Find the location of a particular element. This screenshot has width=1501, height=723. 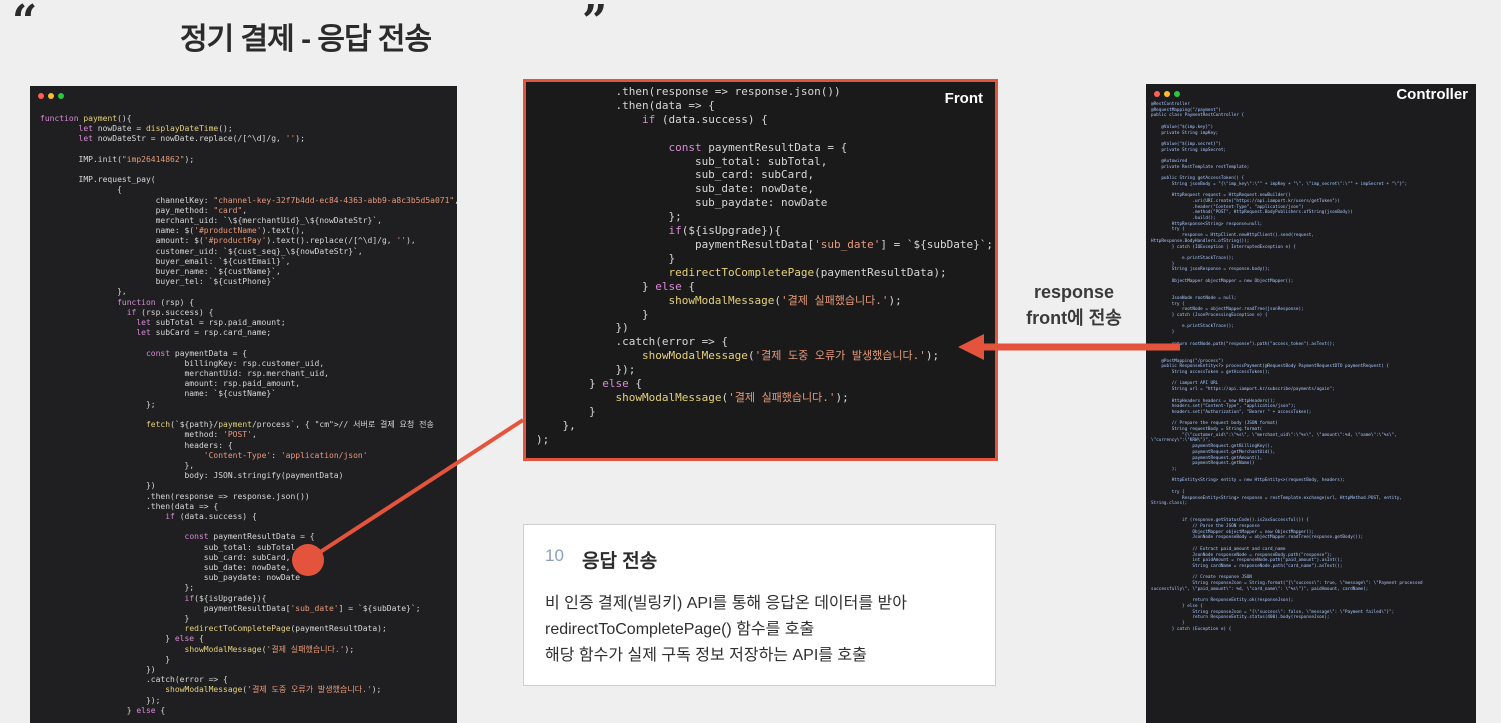

info-line-3: 해당 함수가 실제 구독 정보 저장하는 API를 호출 is located at coordinates (706, 655).